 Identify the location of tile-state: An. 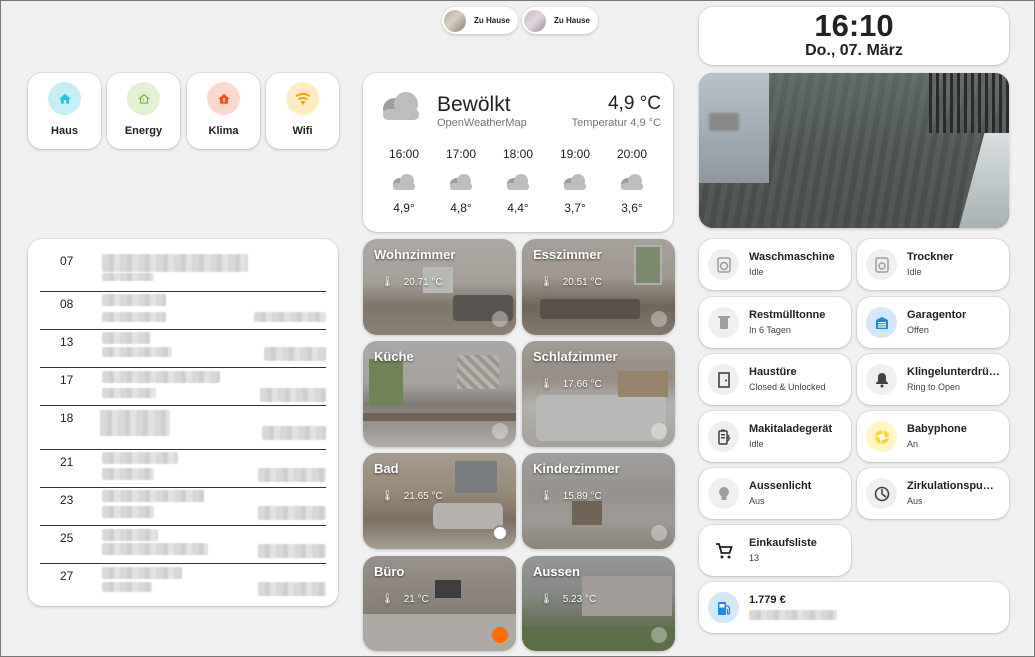
(913, 444).